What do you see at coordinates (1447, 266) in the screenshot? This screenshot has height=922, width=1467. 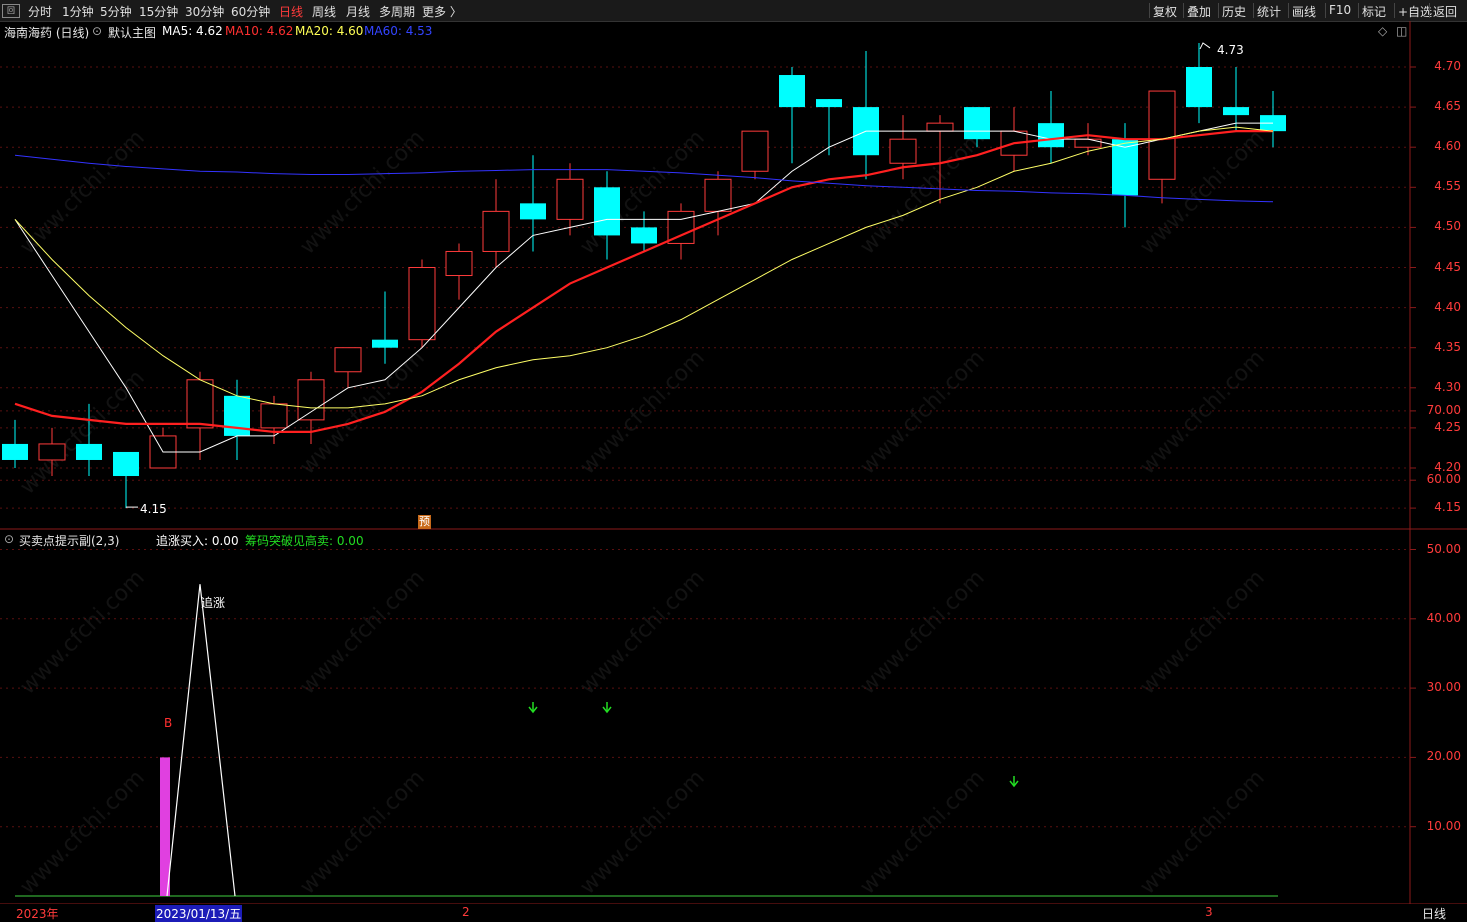 I see `price-tick: 4.45` at bounding box center [1447, 266].